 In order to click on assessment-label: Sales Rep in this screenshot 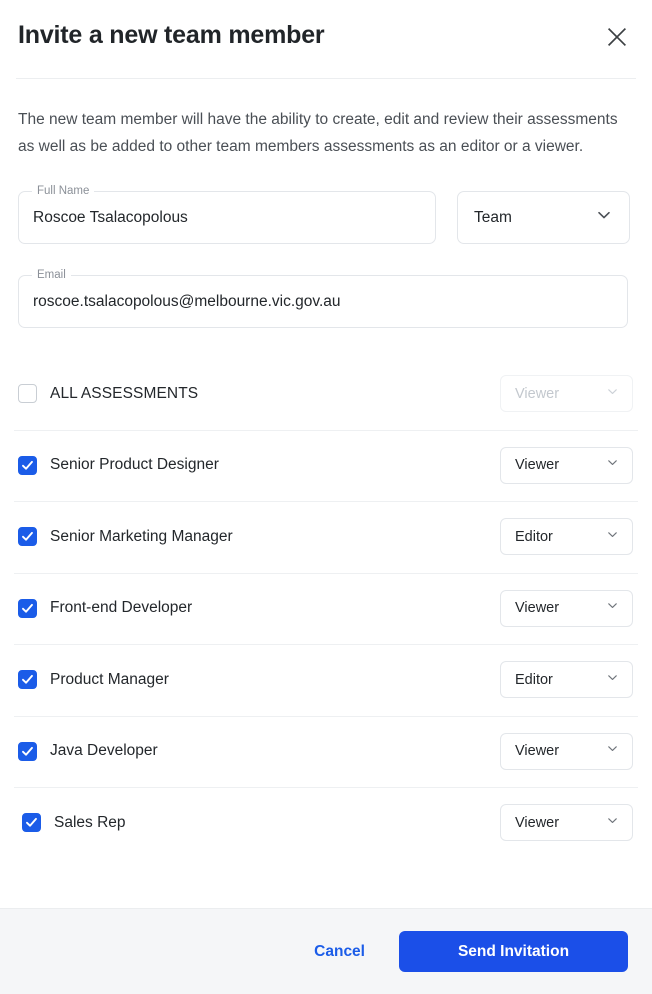, I will do `click(90, 822)`.